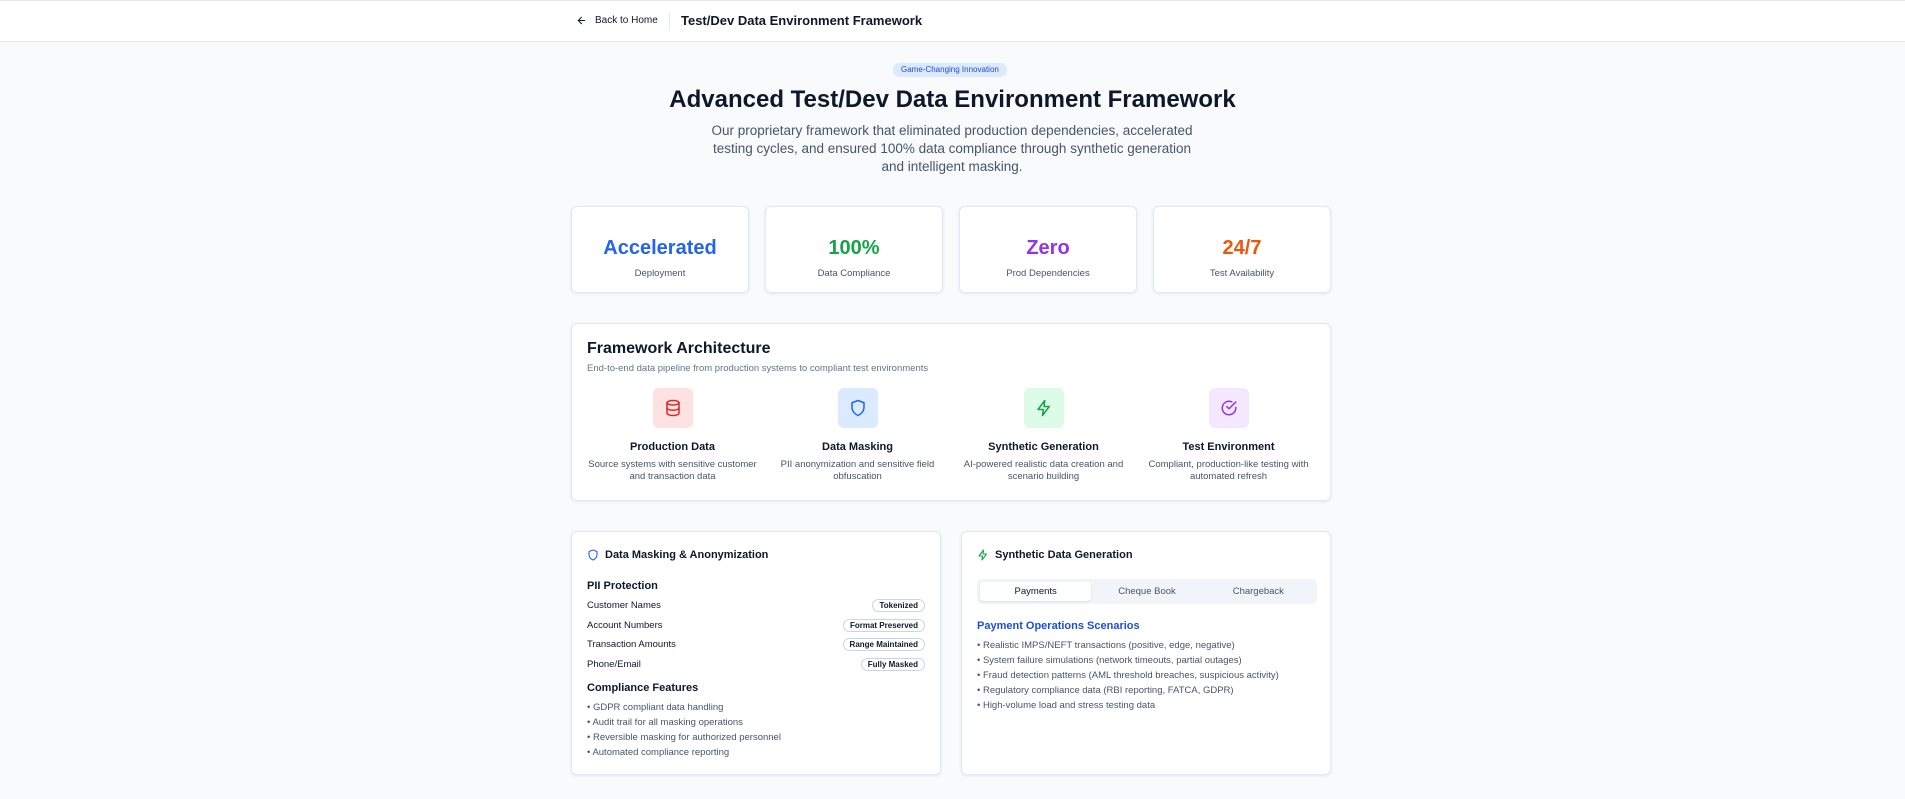 The height and width of the screenshot is (799, 1905). Describe the element at coordinates (622, 586) in the screenshot. I see `pii-protection-title: PII Protection` at that location.